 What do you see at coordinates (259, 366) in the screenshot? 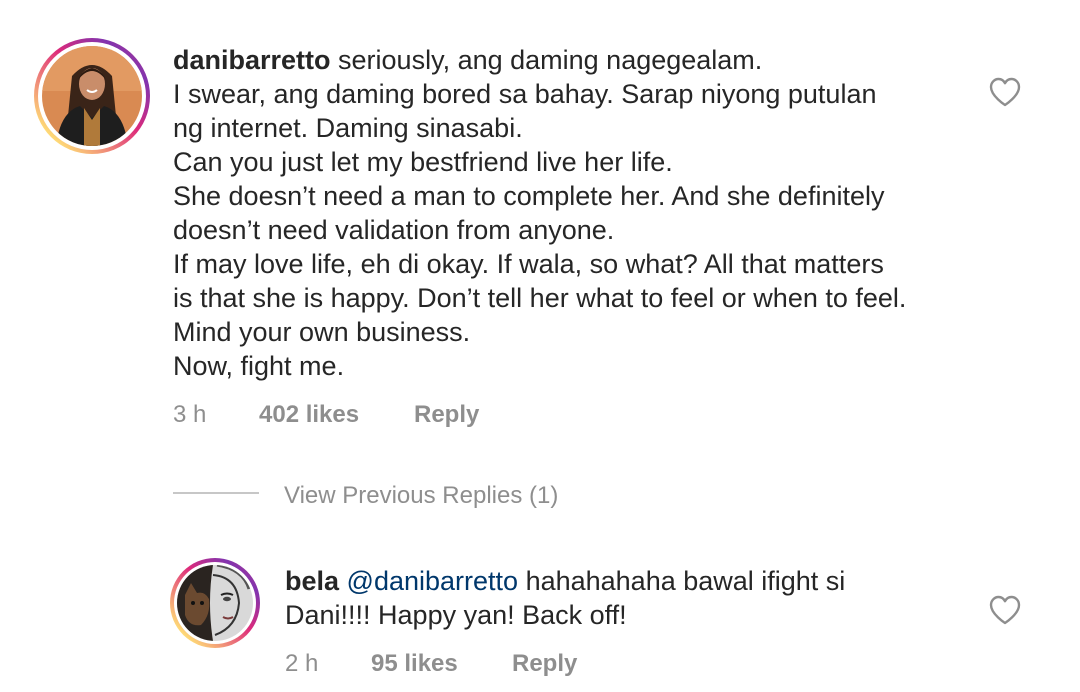
I see `comment-line: Now, fight me.` at bounding box center [259, 366].